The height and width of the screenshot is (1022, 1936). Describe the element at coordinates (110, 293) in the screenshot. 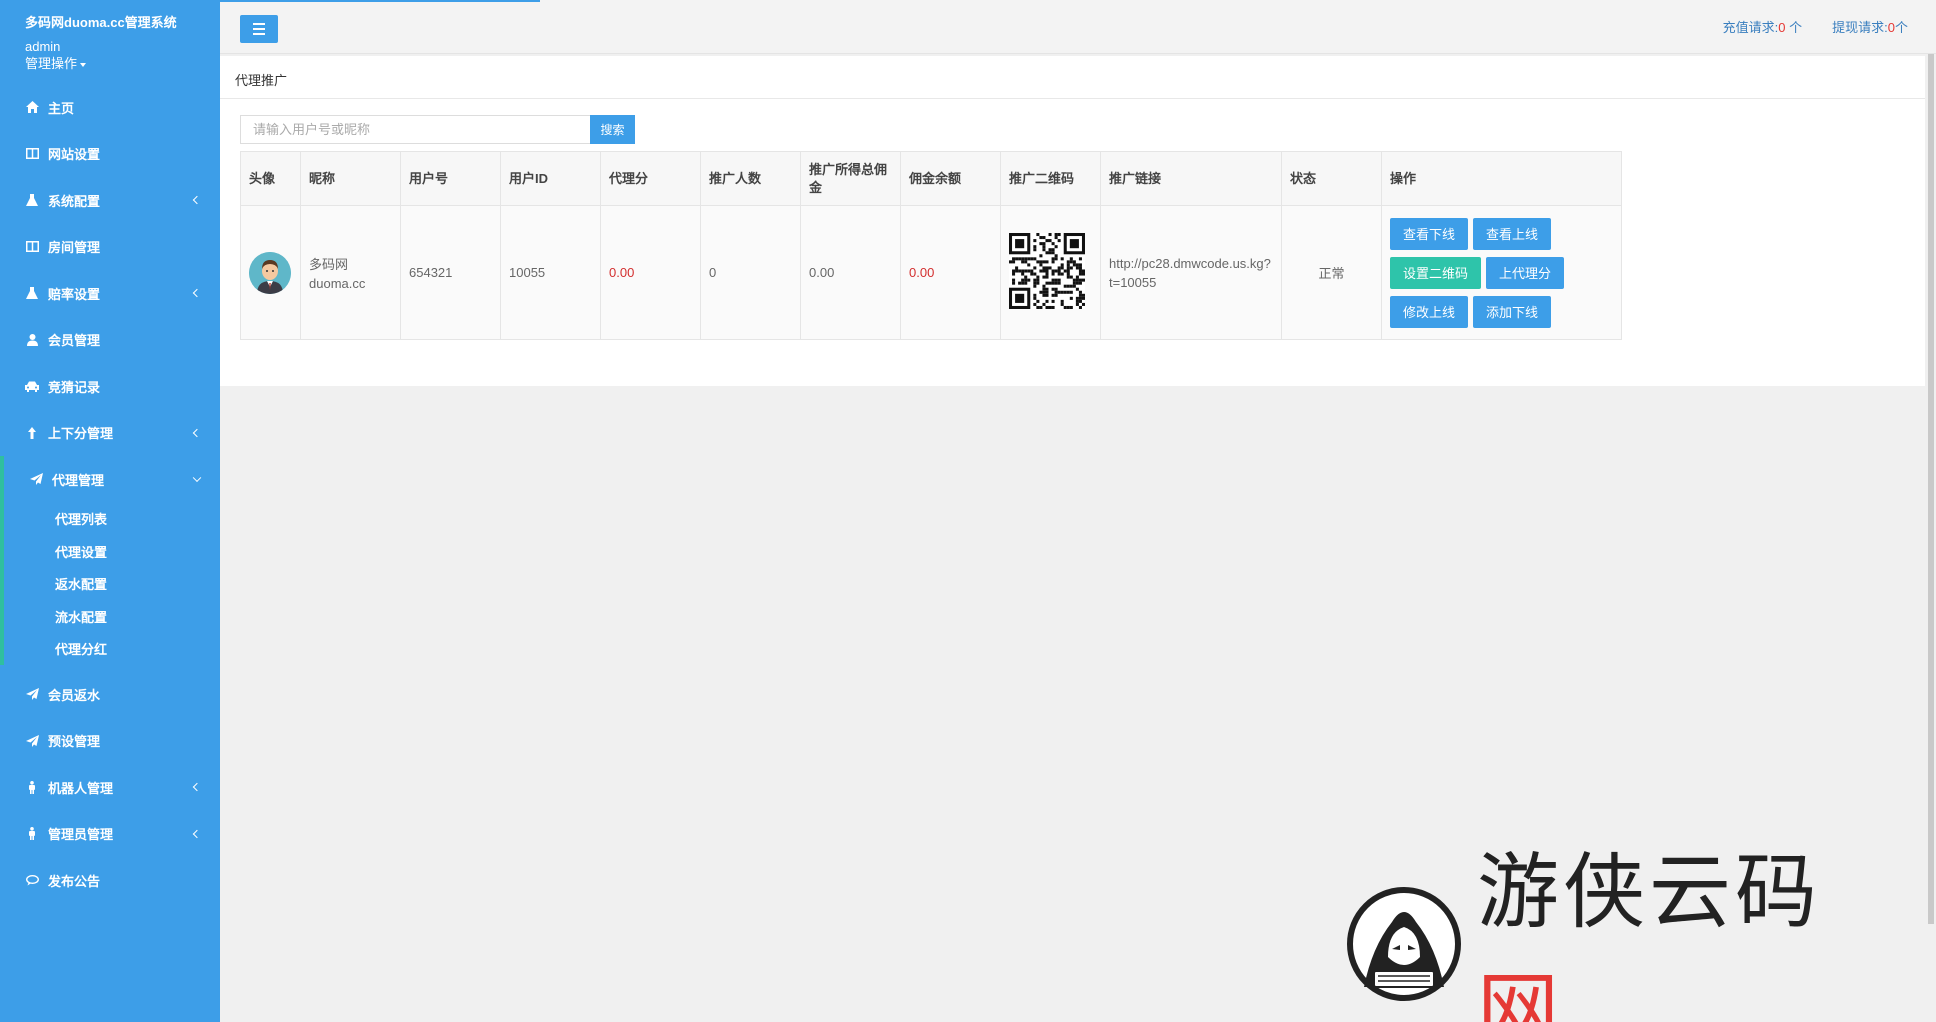

I see `sidebar-item-odds-settings: 赔率设置` at that location.